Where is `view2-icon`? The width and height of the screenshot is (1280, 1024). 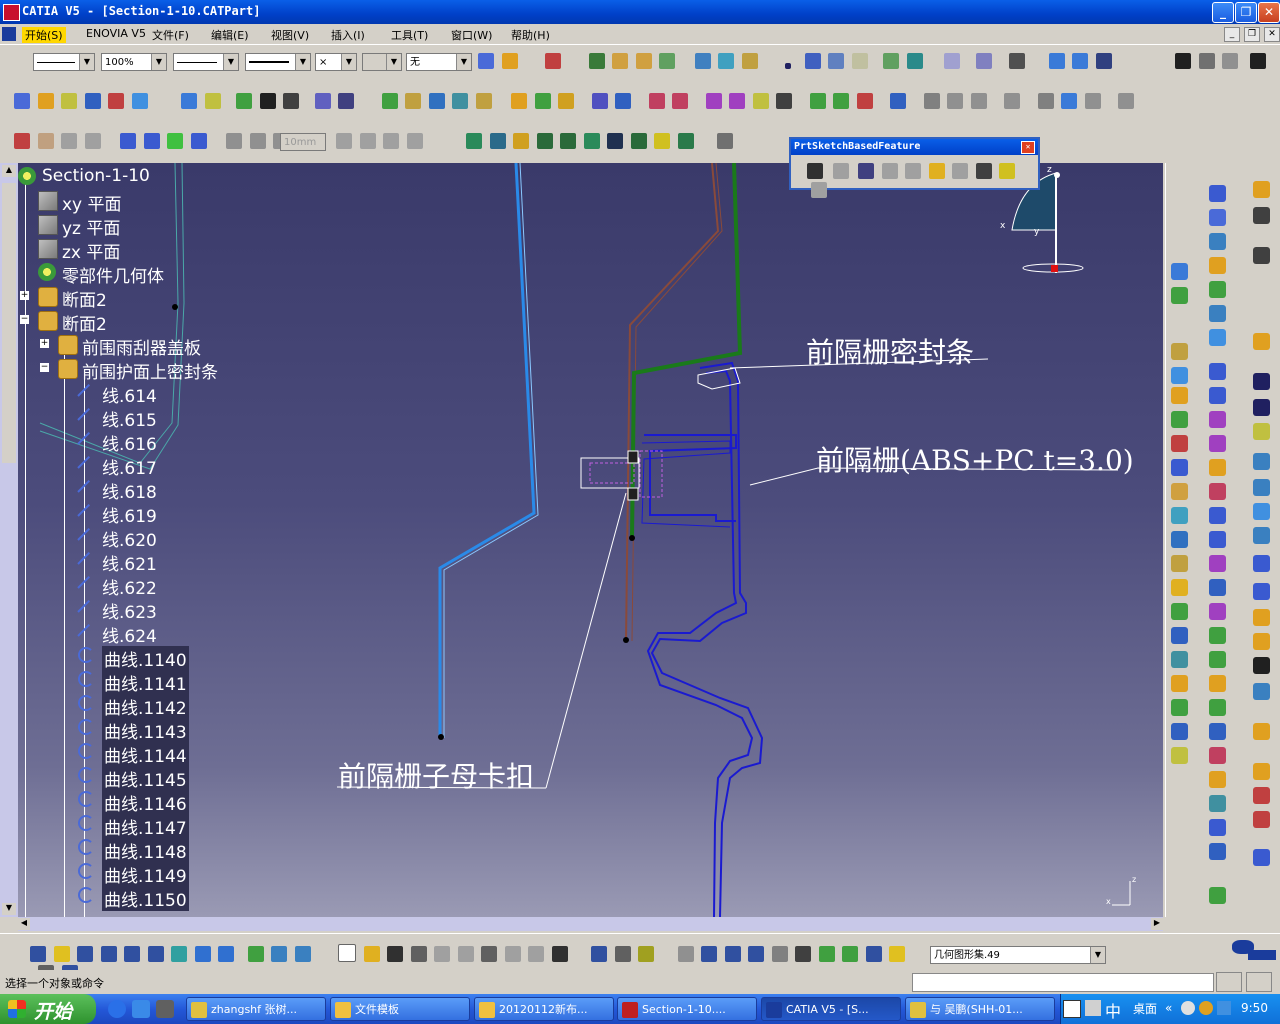
view2-icon is located at coordinates (1080, 61).